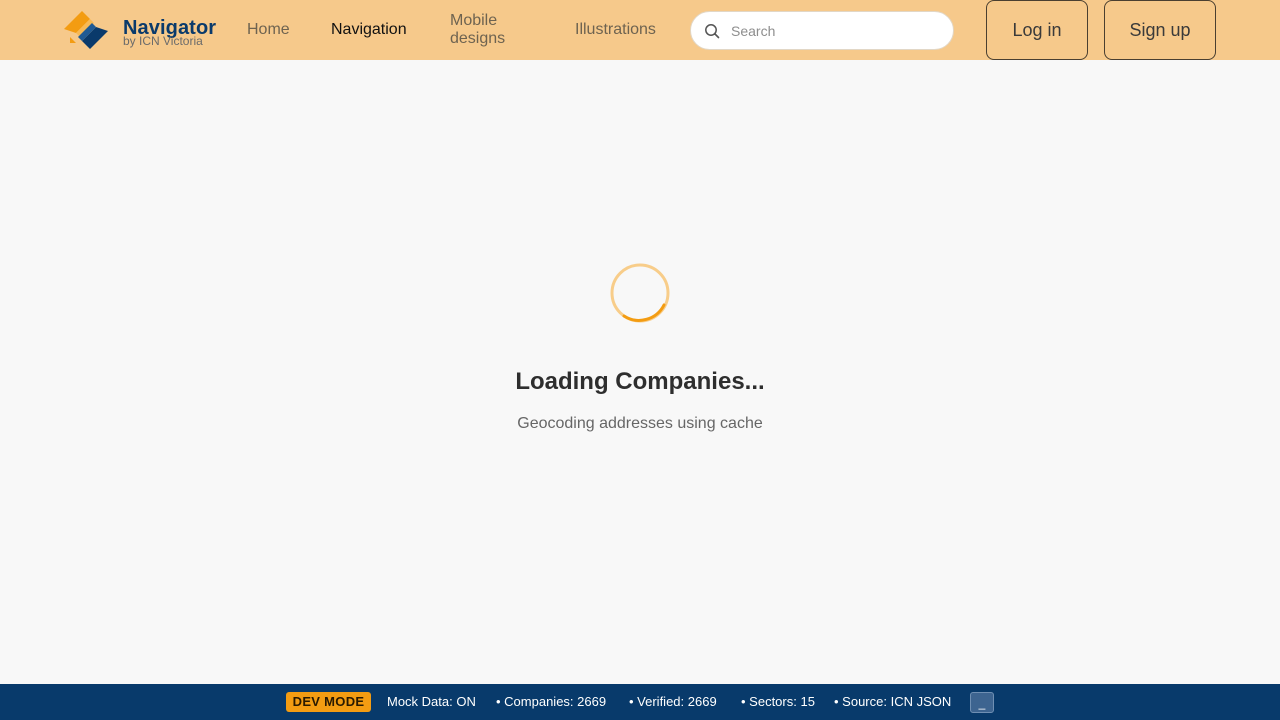  I want to click on navigator-logo: Navigator by ICN Victoria, so click(142, 30).